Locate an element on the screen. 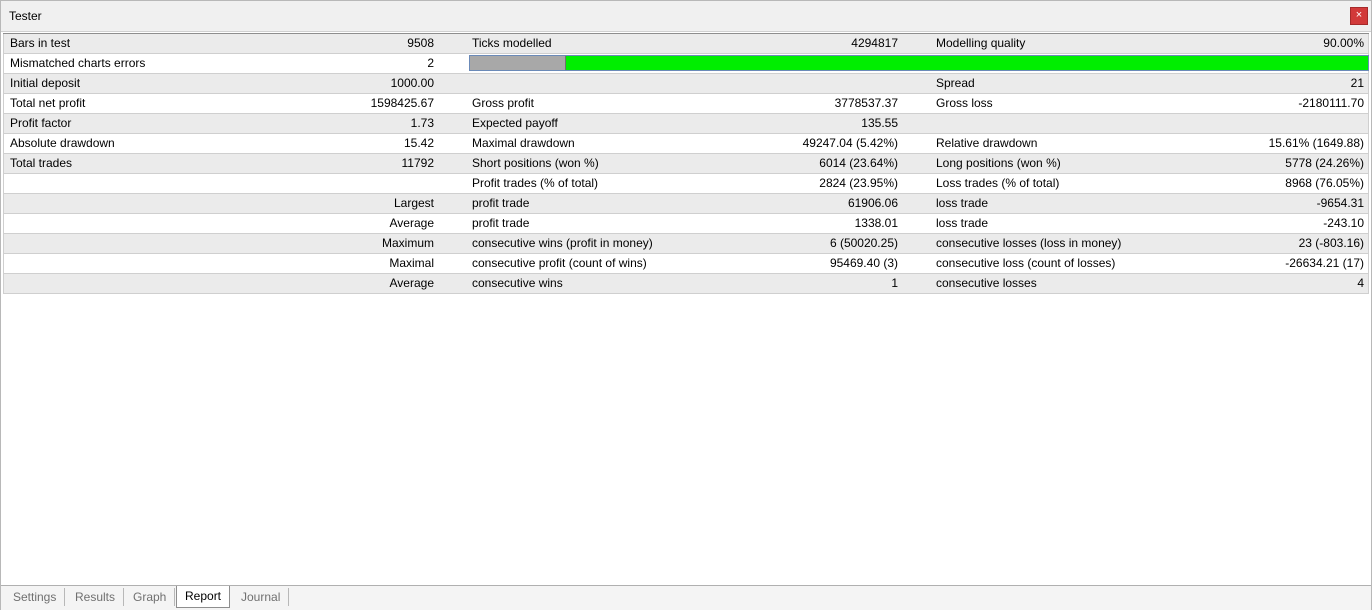  value-total-trades: 11792 is located at coordinates (417, 163).